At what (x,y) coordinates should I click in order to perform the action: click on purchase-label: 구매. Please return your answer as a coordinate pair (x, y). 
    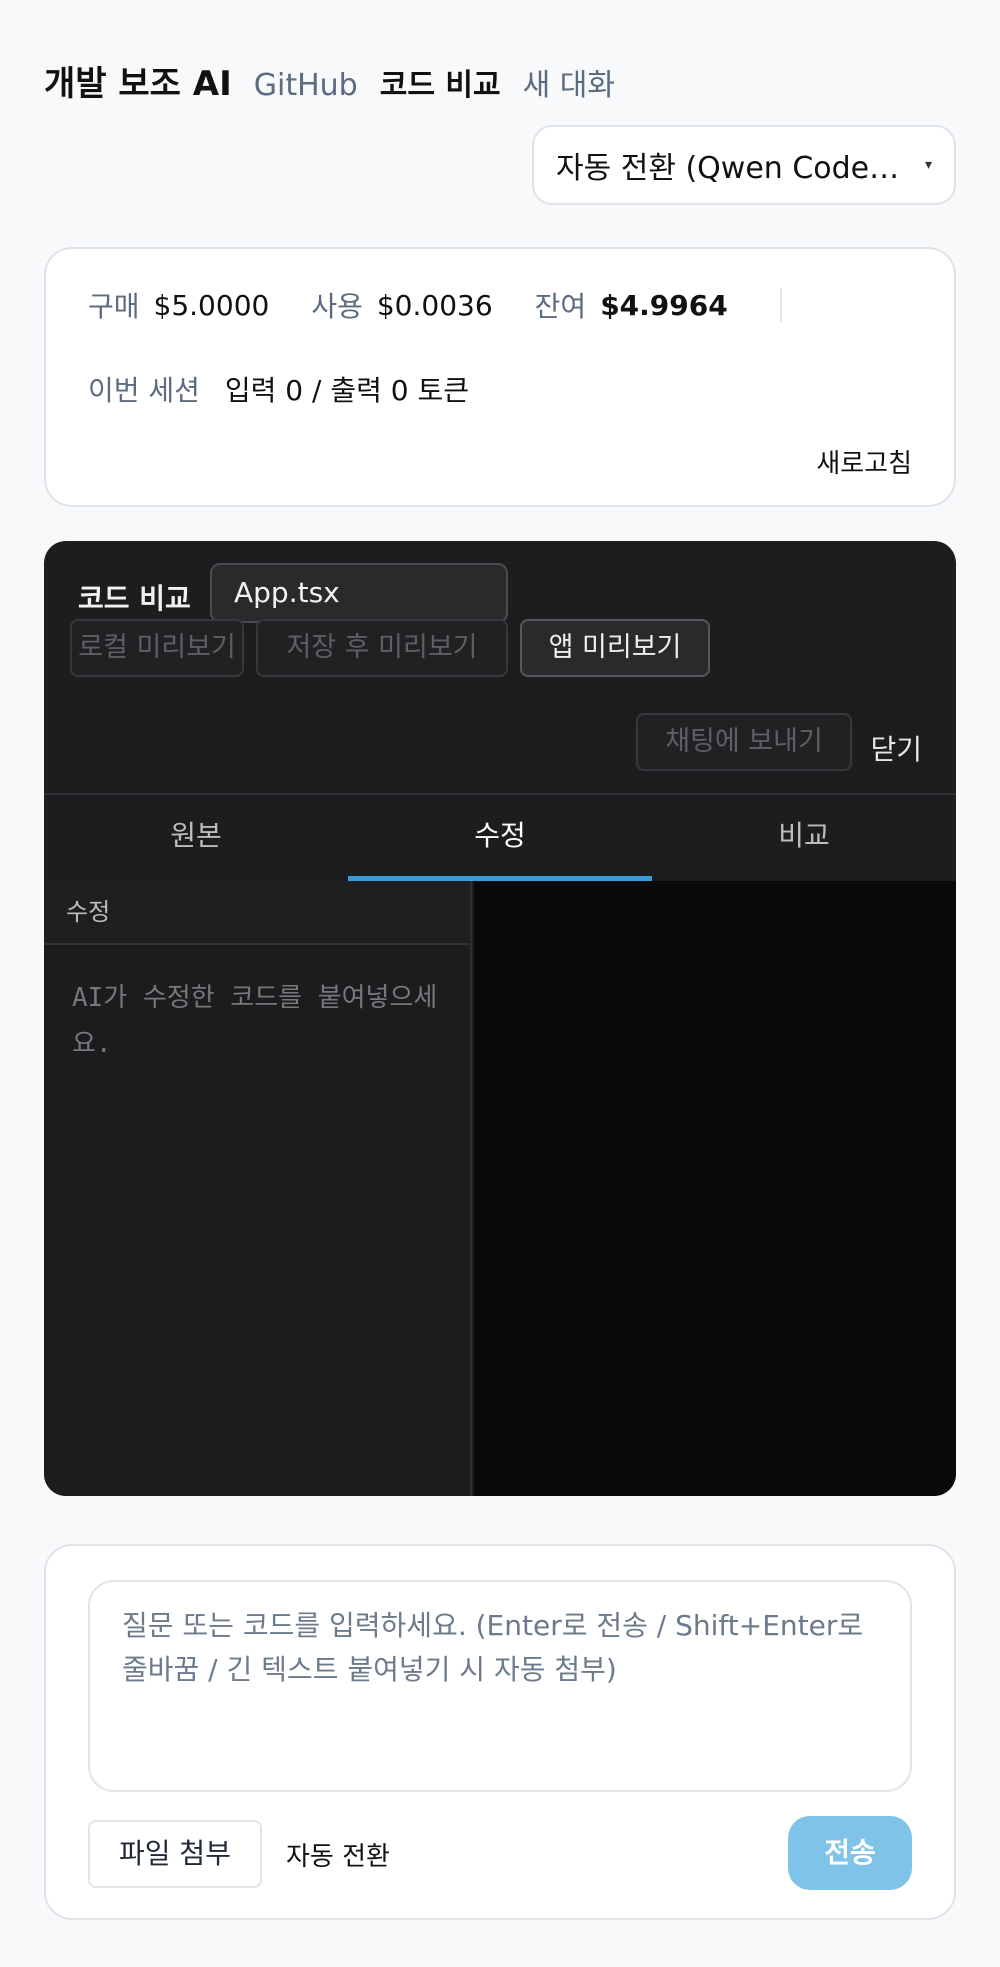
    Looking at the image, I should click on (114, 306).